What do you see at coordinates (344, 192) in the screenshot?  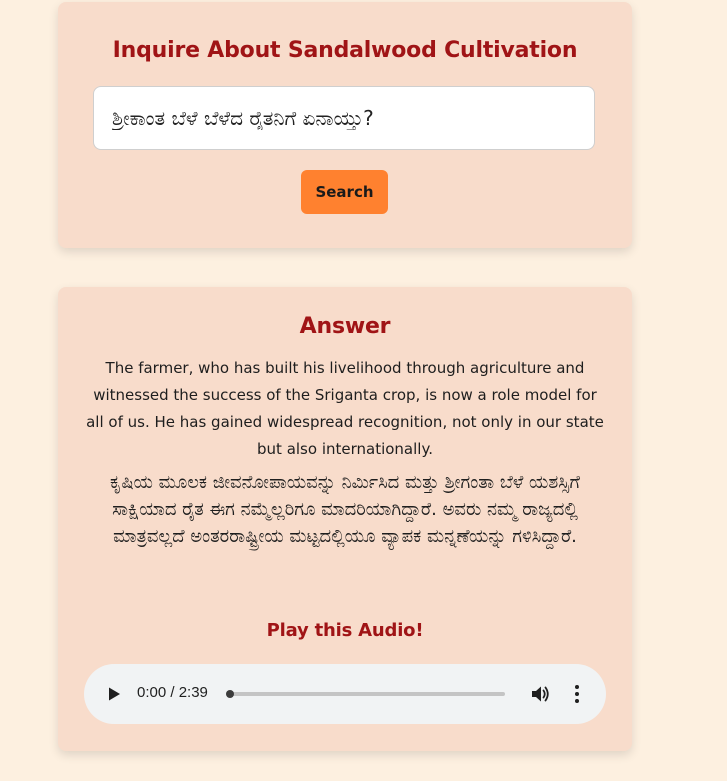 I see `search-button: Search` at bounding box center [344, 192].